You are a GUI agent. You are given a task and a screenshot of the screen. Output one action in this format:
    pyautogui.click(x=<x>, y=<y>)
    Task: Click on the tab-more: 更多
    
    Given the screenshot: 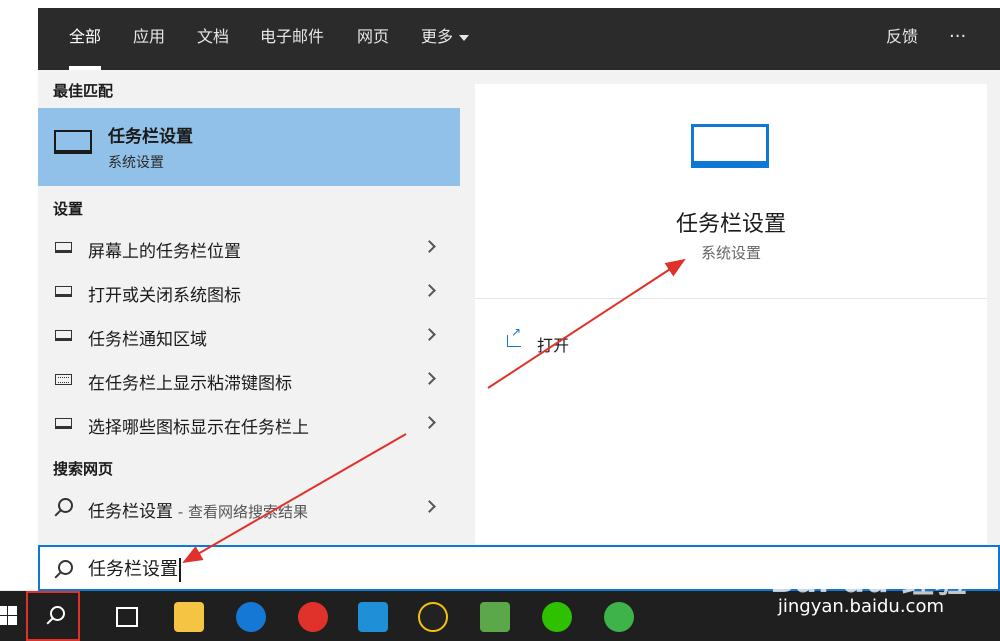 What is the action you would take?
    pyautogui.click(x=445, y=39)
    